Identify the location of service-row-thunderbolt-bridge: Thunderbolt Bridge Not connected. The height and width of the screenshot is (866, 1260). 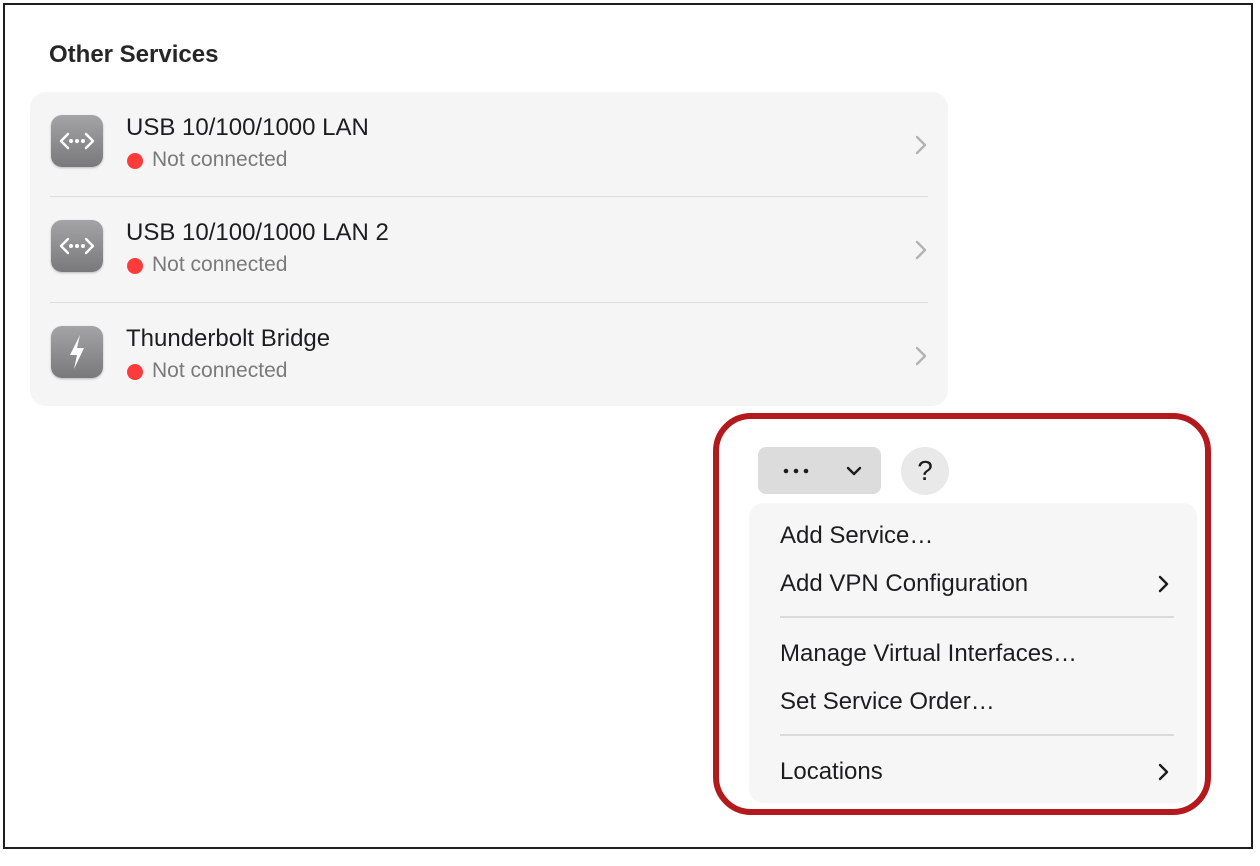
(489, 355).